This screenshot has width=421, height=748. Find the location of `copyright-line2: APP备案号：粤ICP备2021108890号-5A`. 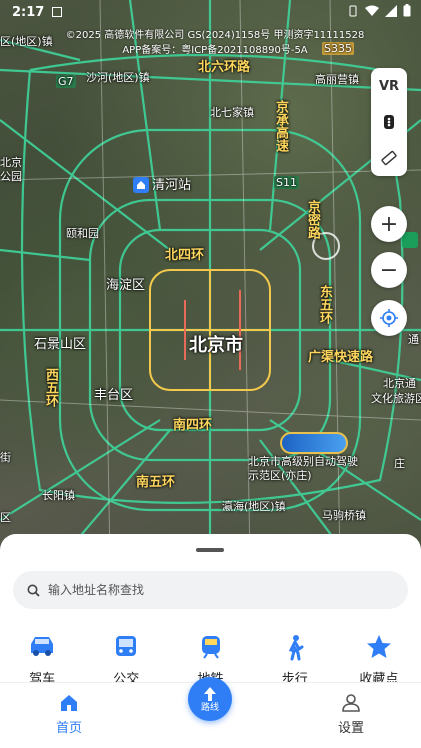

copyright-line2: APP备案号：粤ICP备2021108890号-5A is located at coordinates (215, 50).